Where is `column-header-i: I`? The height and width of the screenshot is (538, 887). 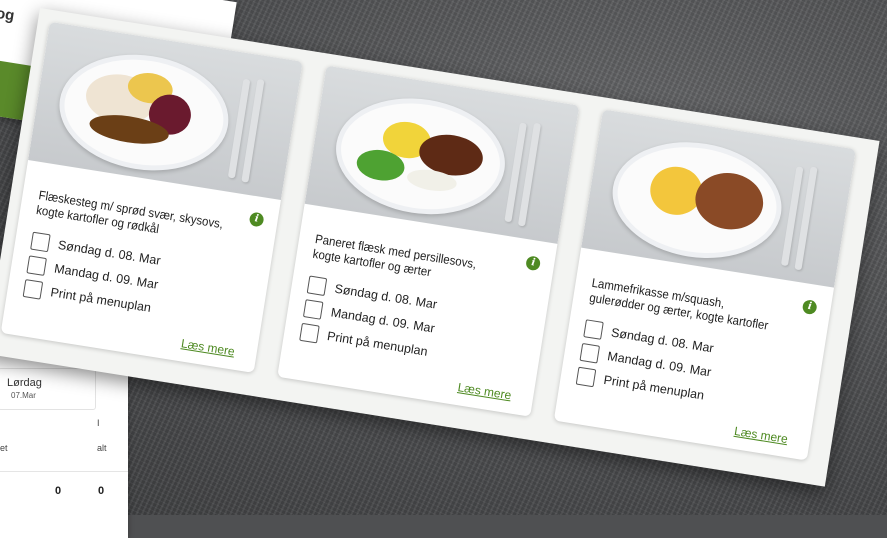 column-header-i: I is located at coordinates (98, 423).